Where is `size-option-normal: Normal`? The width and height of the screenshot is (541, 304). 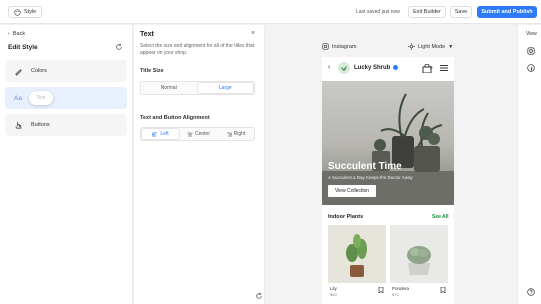
size-option-normal: Normal is located at coordinates (169, 88).